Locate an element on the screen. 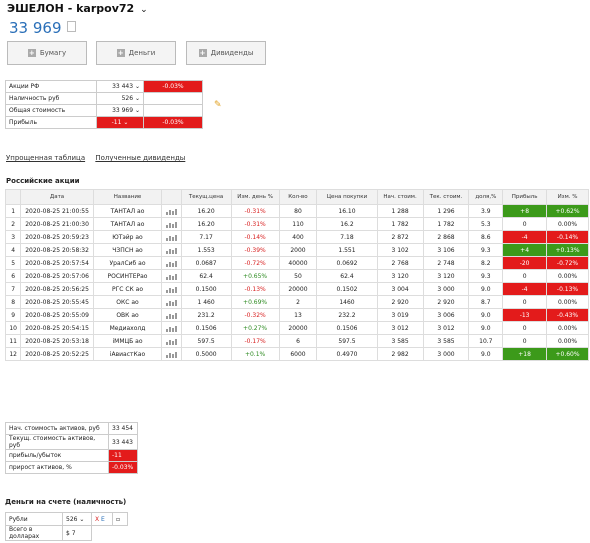  col-header: Изм. % is located at coordinates (567, 197).